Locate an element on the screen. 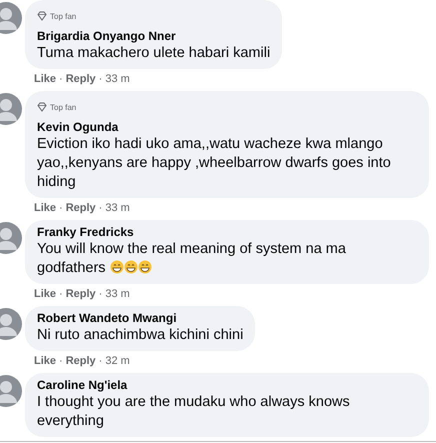  comment-text: Tuma makachero ulete habari kamili is located at coordinates (153, 53).